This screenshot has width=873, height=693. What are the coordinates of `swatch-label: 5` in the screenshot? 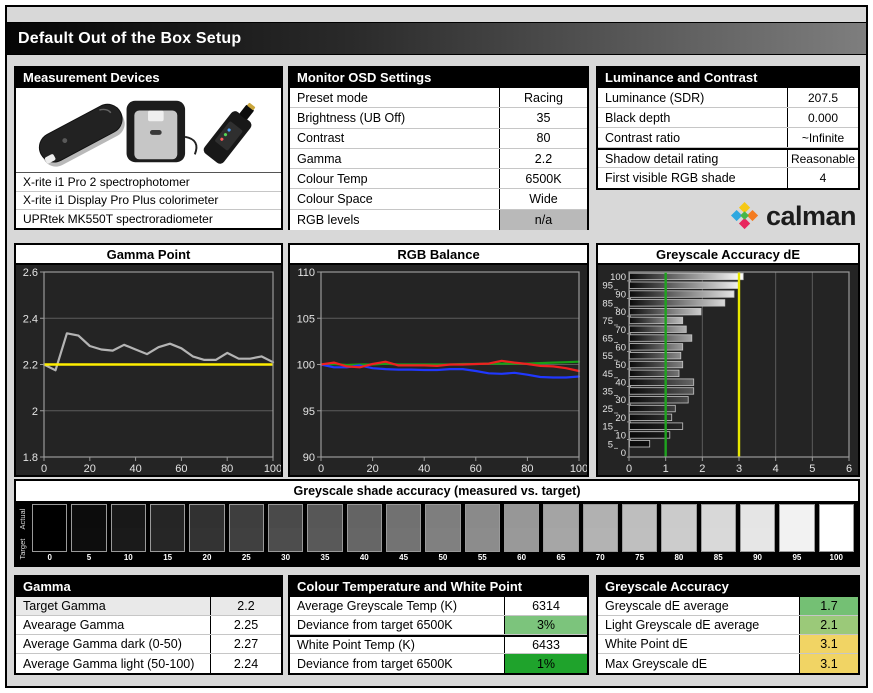 It's located at (89, 557).